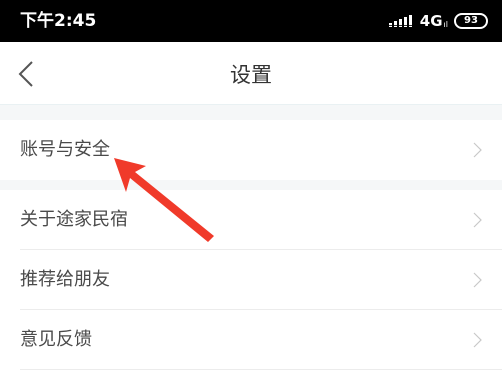 This screenshot has width=502, height=374. What do you see at coordinates (445, 24) in the screenshot?
I see `data-activity-icon: ıl` at bounding box center [445, 24].